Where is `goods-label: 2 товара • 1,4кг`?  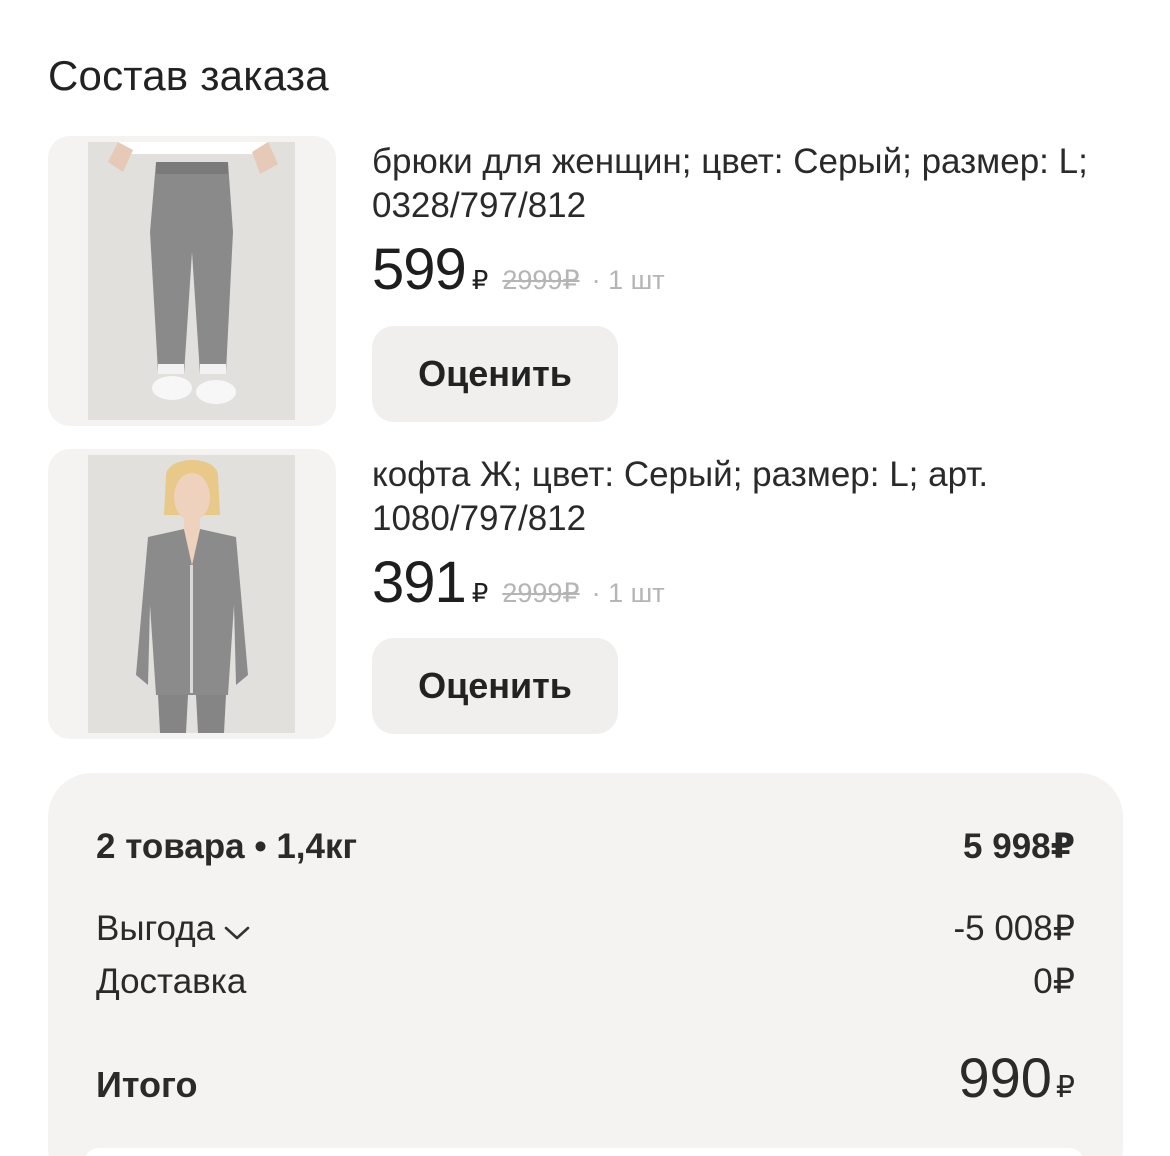 goods-label: 2 товара • 1,4кг is located at coordinates (227, 846).